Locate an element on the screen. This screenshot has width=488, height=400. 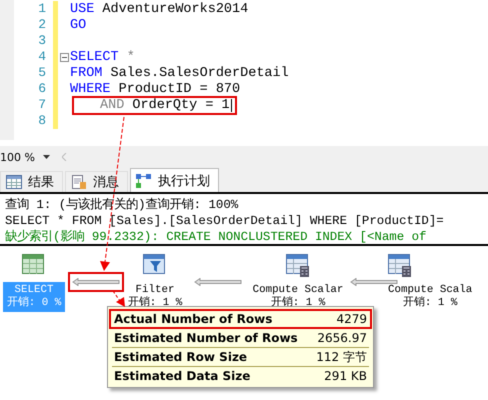
property-label: Estimated Number of Rows is located at coordinates (206, 338).